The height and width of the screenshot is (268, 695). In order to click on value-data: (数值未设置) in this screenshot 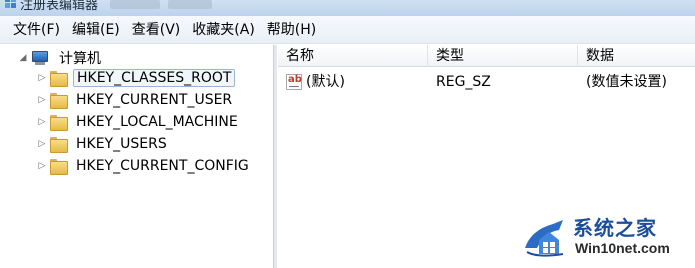, I will do `click(626, 82)`.